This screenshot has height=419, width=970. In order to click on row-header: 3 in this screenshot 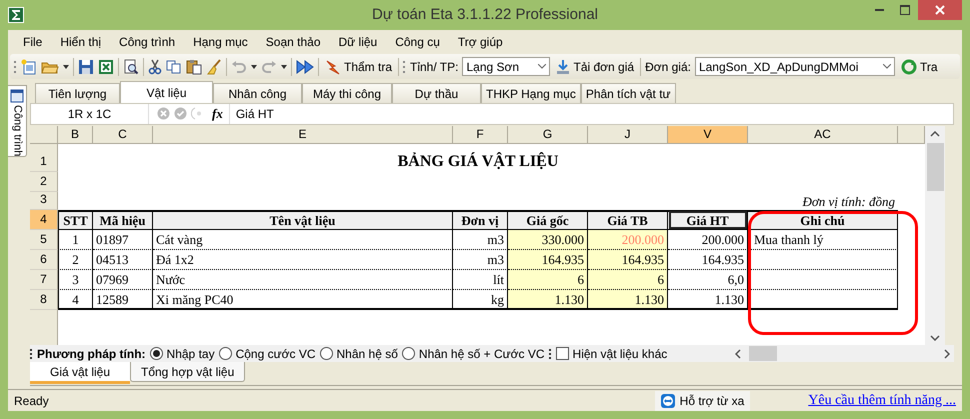, I will do `click(44, 201)`.